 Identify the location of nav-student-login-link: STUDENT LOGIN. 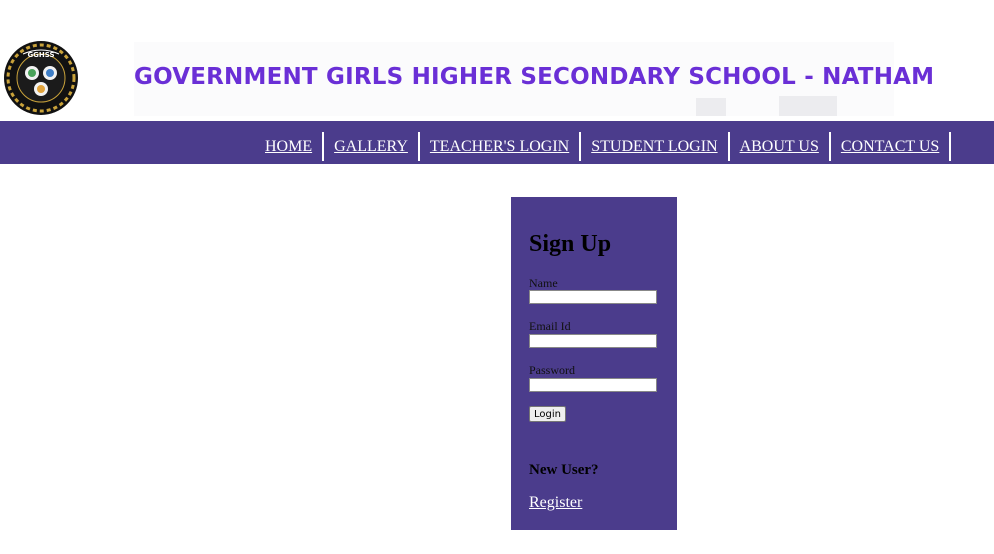
(654, 147).